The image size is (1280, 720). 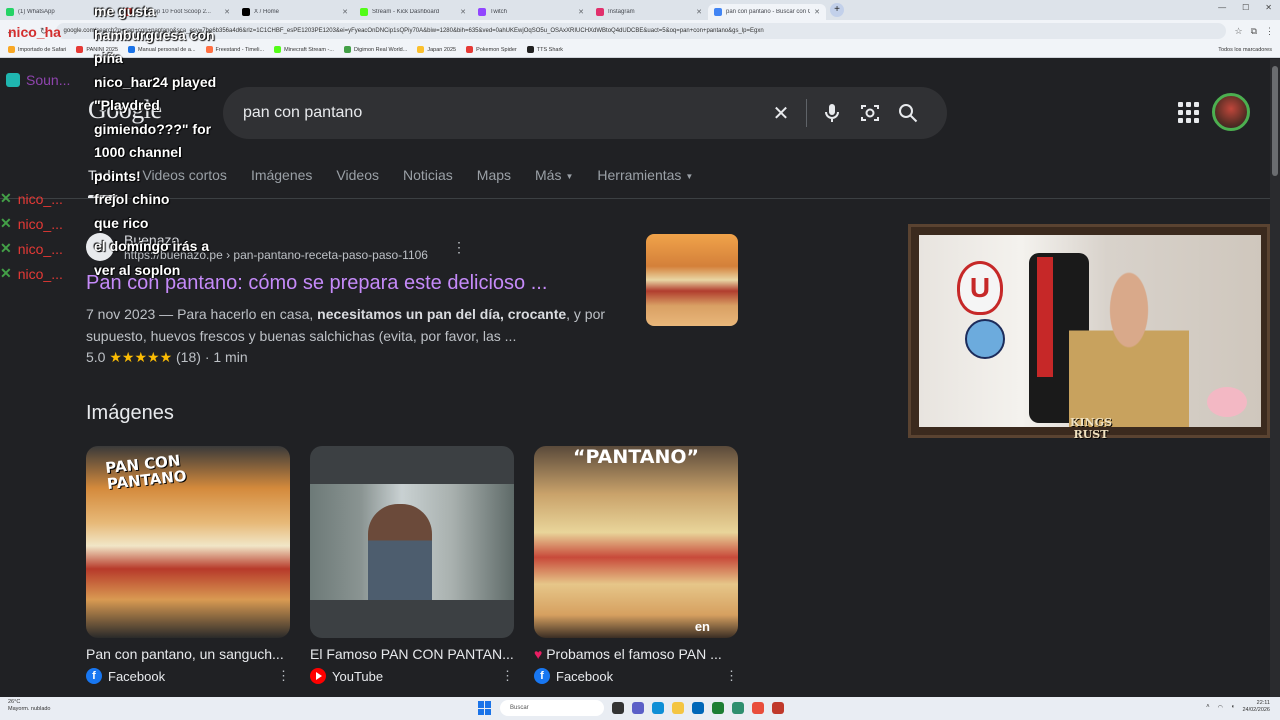 I want to click on caret-down-icon: ▼, so click(x=569, y=176).